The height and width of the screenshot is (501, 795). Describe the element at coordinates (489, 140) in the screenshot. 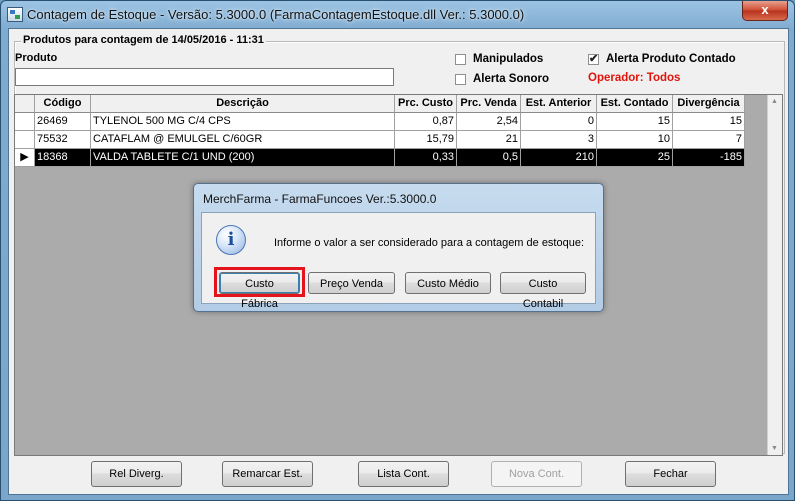

I see `cell-prc-venda: 21` at that location.